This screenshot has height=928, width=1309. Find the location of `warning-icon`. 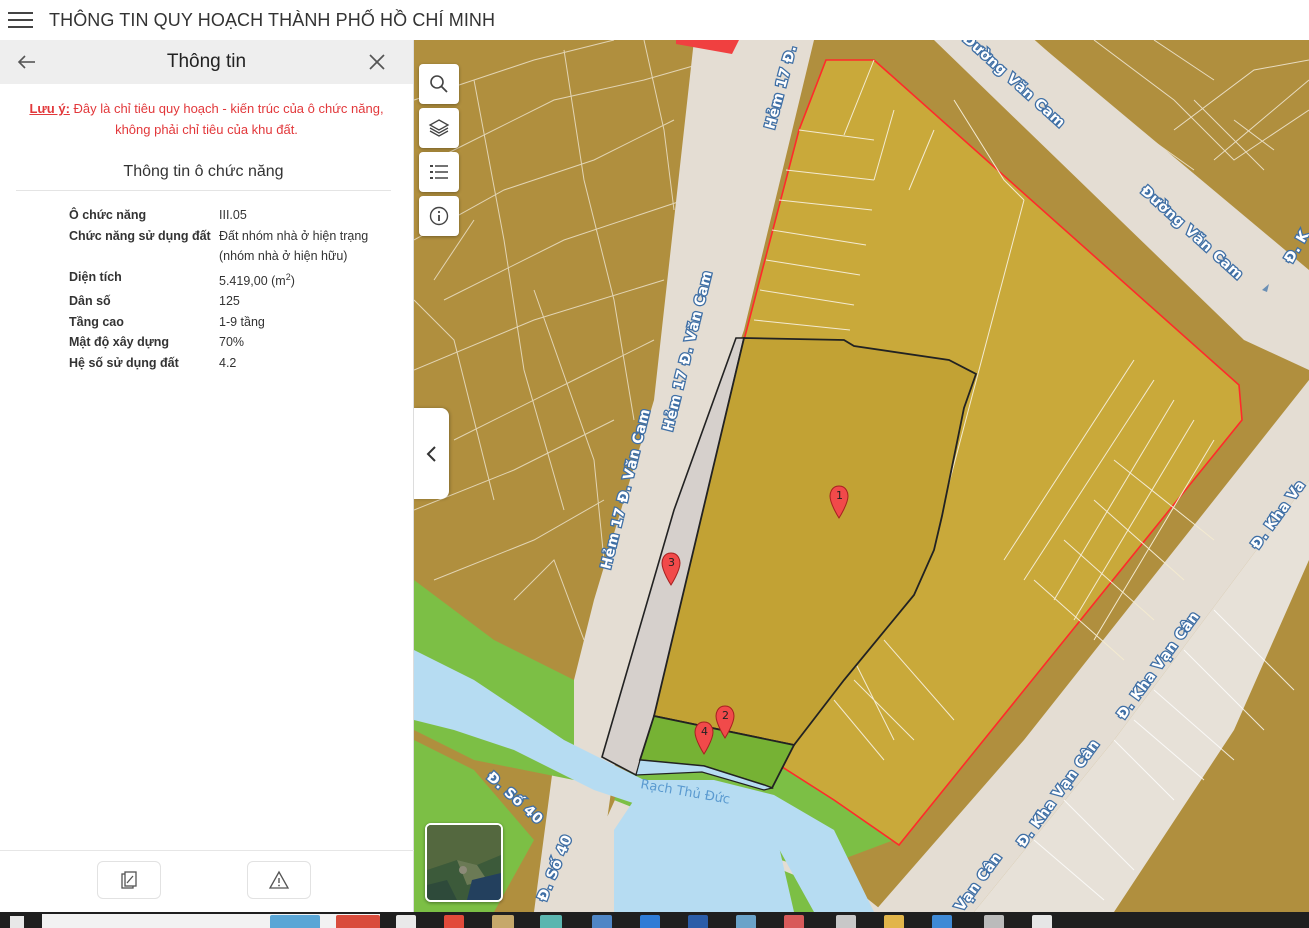

warning-icon is located at coordinates (279, 879).